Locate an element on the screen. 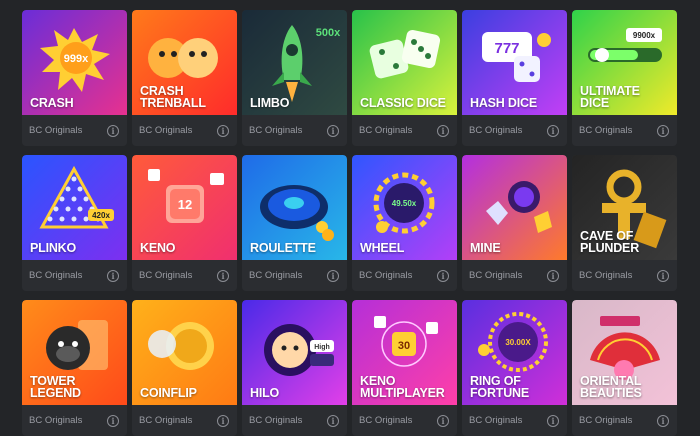 Image resolution: width=700 pixels, height=436 pixels. game-card: 30.00X RING OF FORTUNE BC Originals i is located at coordinates (514, 368).